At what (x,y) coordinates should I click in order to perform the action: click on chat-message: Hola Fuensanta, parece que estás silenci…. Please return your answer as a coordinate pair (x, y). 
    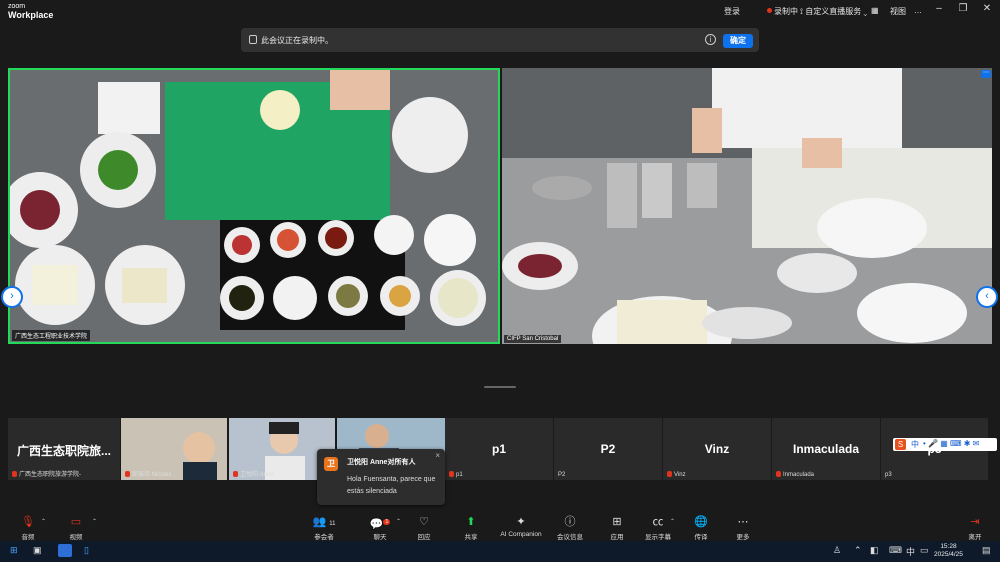
    Looking at the image, I should click on (391, 485).